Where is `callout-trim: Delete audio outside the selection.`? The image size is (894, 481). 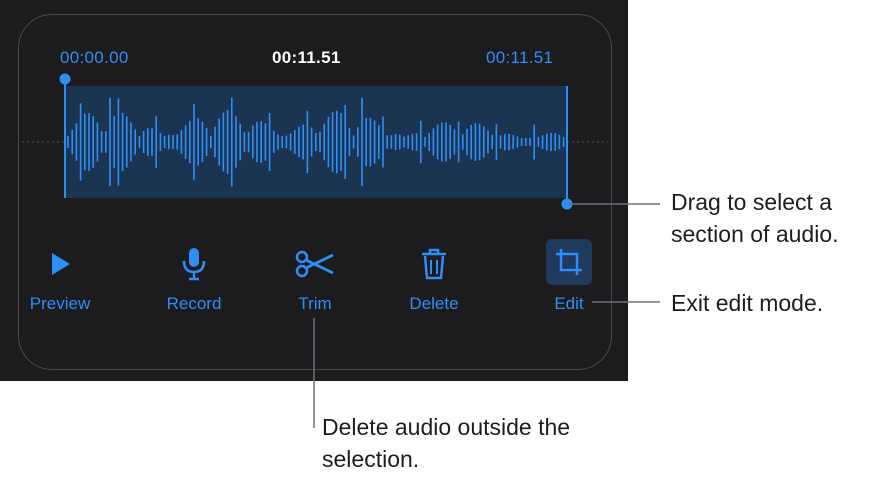 callout-trim: Delete audio outside the selection. is located at coordinates (446, 443).